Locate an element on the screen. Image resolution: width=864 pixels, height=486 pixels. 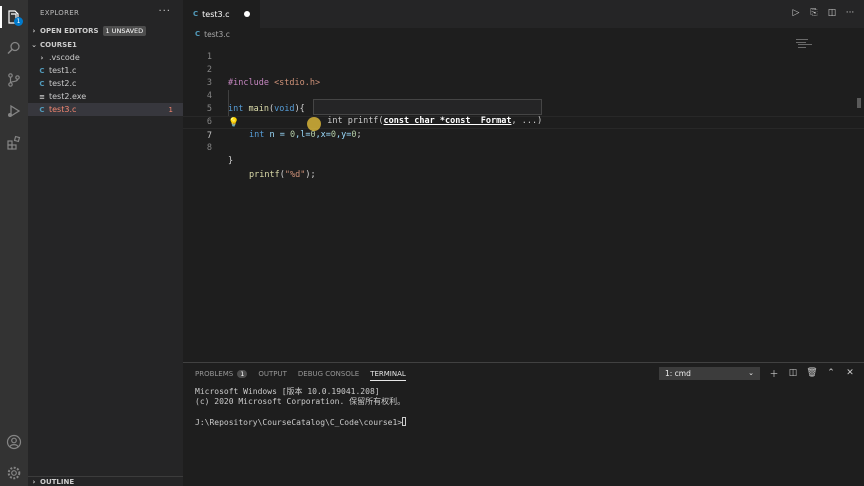
punct: ); is located at coordinates (310, 175).